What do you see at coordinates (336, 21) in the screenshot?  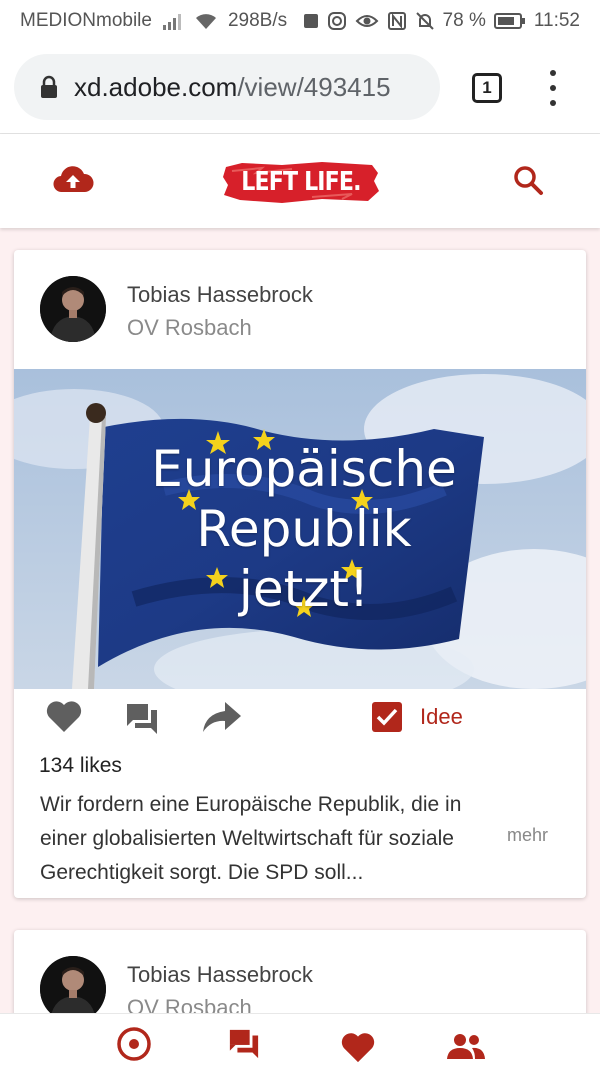 I see `instagram-icon` at bounding box center [336, 21].